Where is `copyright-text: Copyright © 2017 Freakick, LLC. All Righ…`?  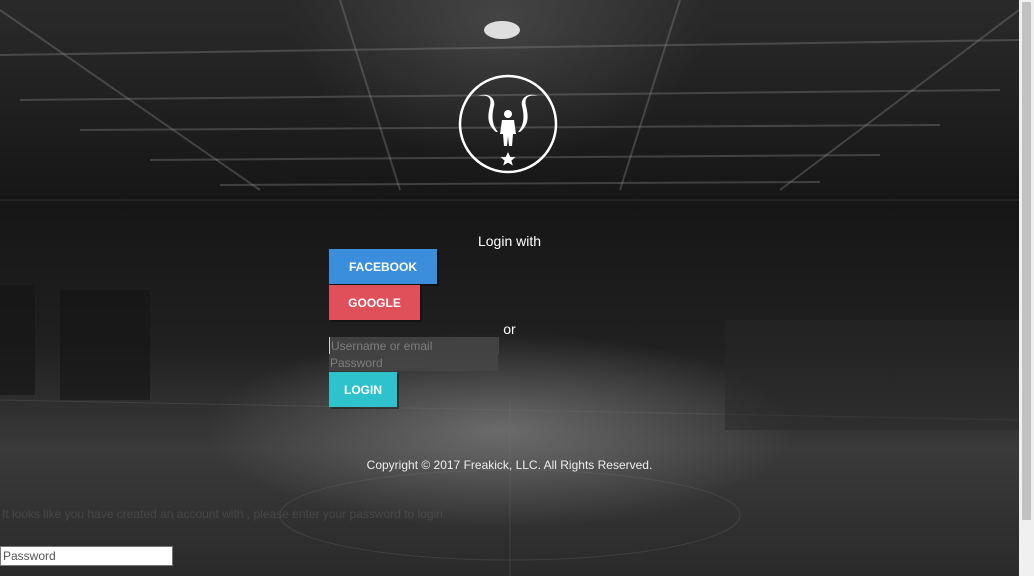
copyright-text: Copyright © 2017 Freakick, LLC. All Righ… is located at coordinates (509, 465).